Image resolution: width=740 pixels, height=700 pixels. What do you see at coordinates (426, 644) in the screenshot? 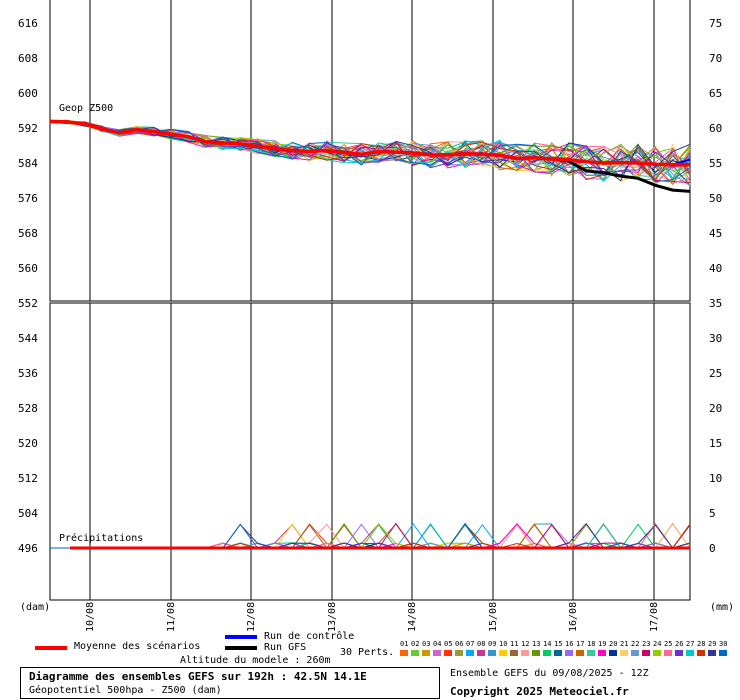
I see `pert-number: 03` at bounding box center [426, 644].